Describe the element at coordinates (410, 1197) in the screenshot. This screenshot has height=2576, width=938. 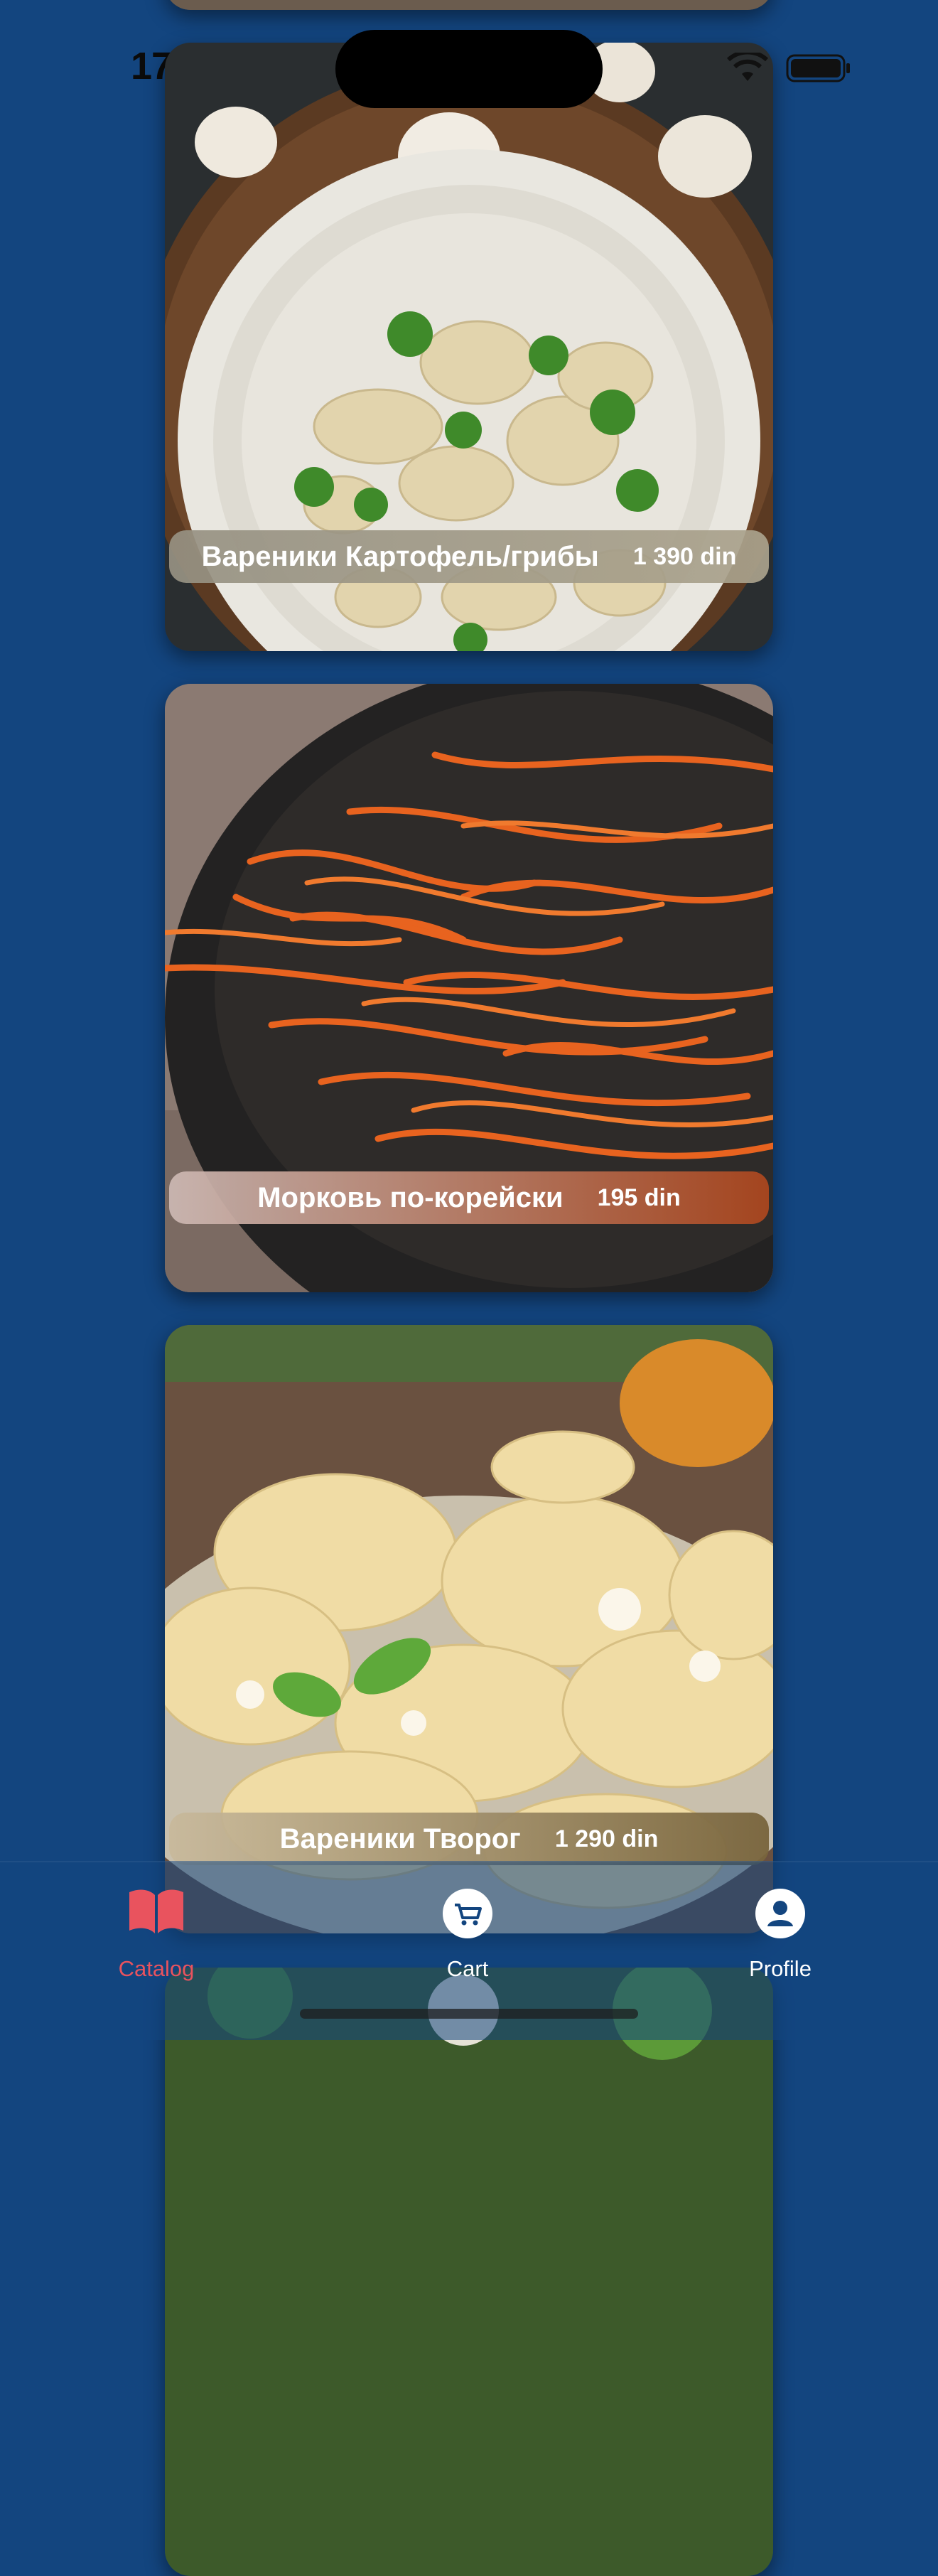
I see `product-name: Морковь по-корейски` at that location.